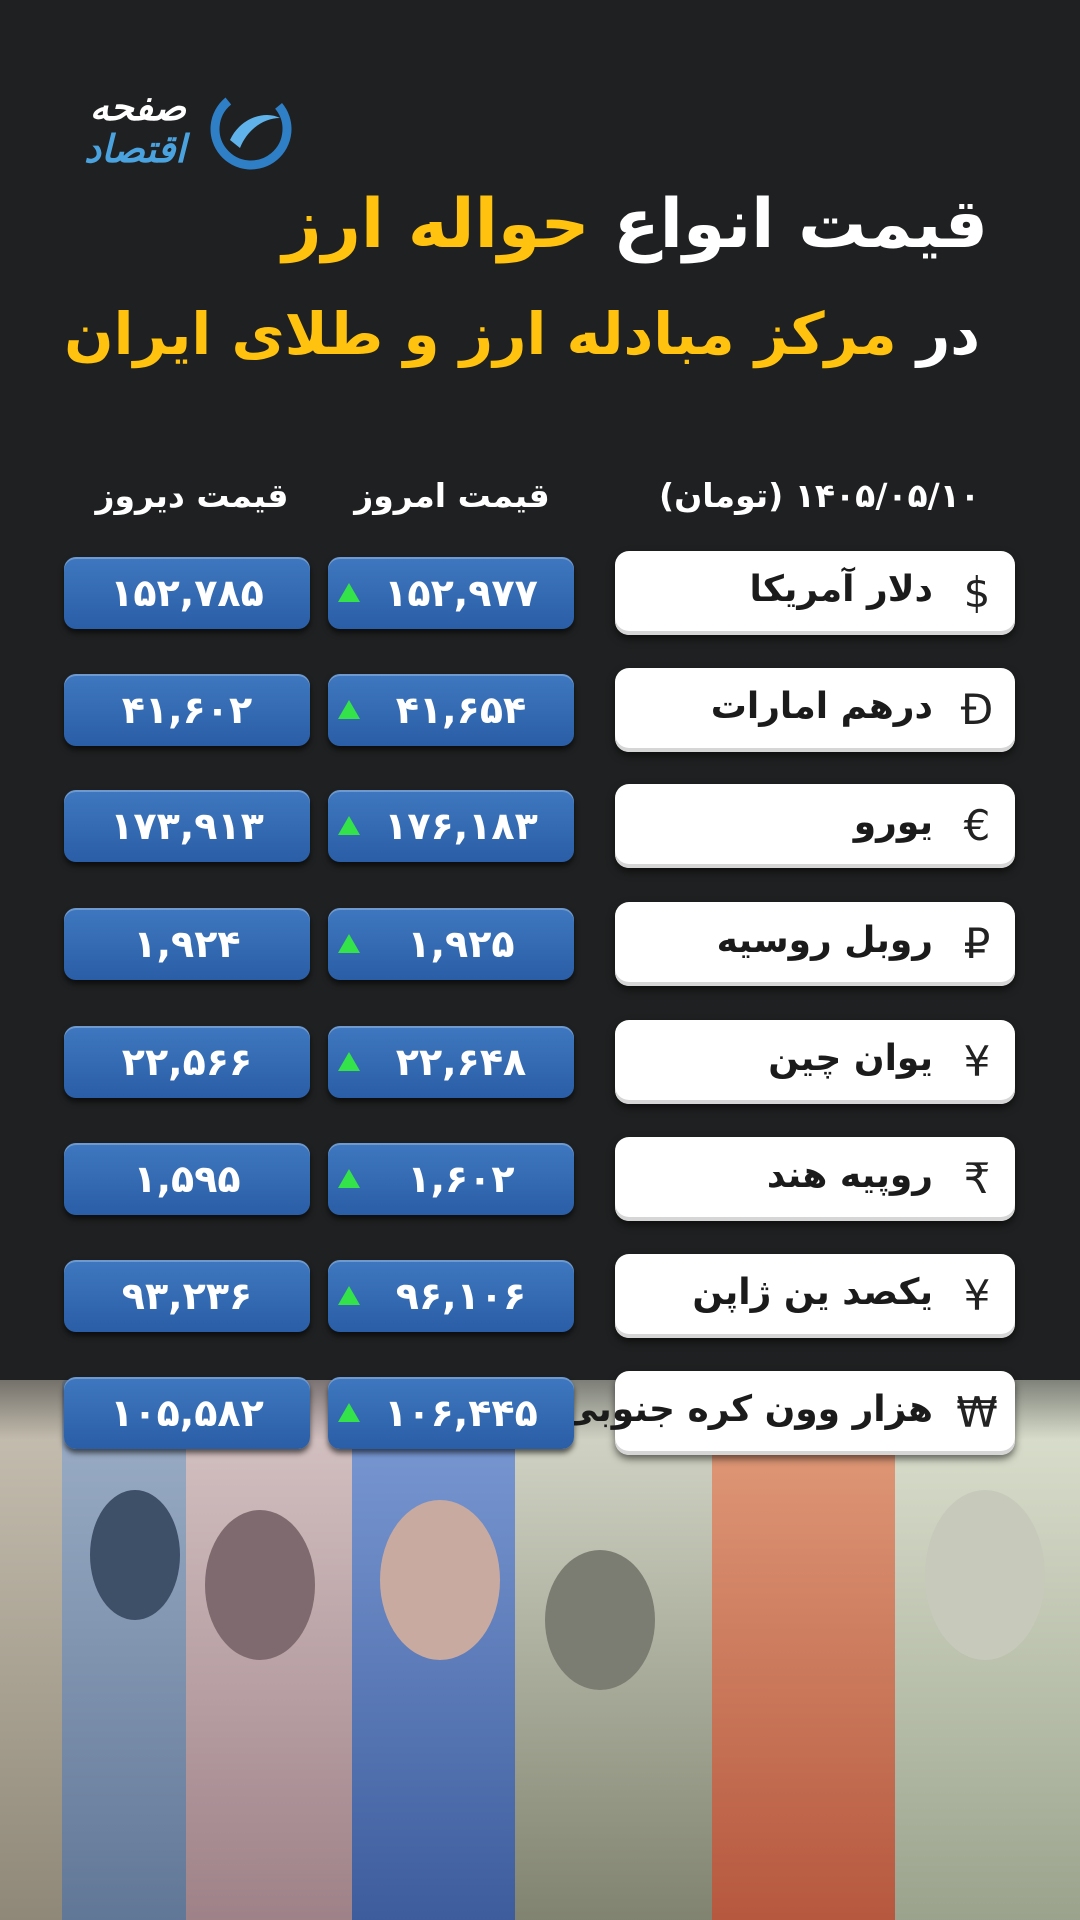 Image resolution: width=1080 pixels, height=1920 pixels. I want to click on yesterday-price-box: ۲۲,۵۶۶, so click(187, 1062).